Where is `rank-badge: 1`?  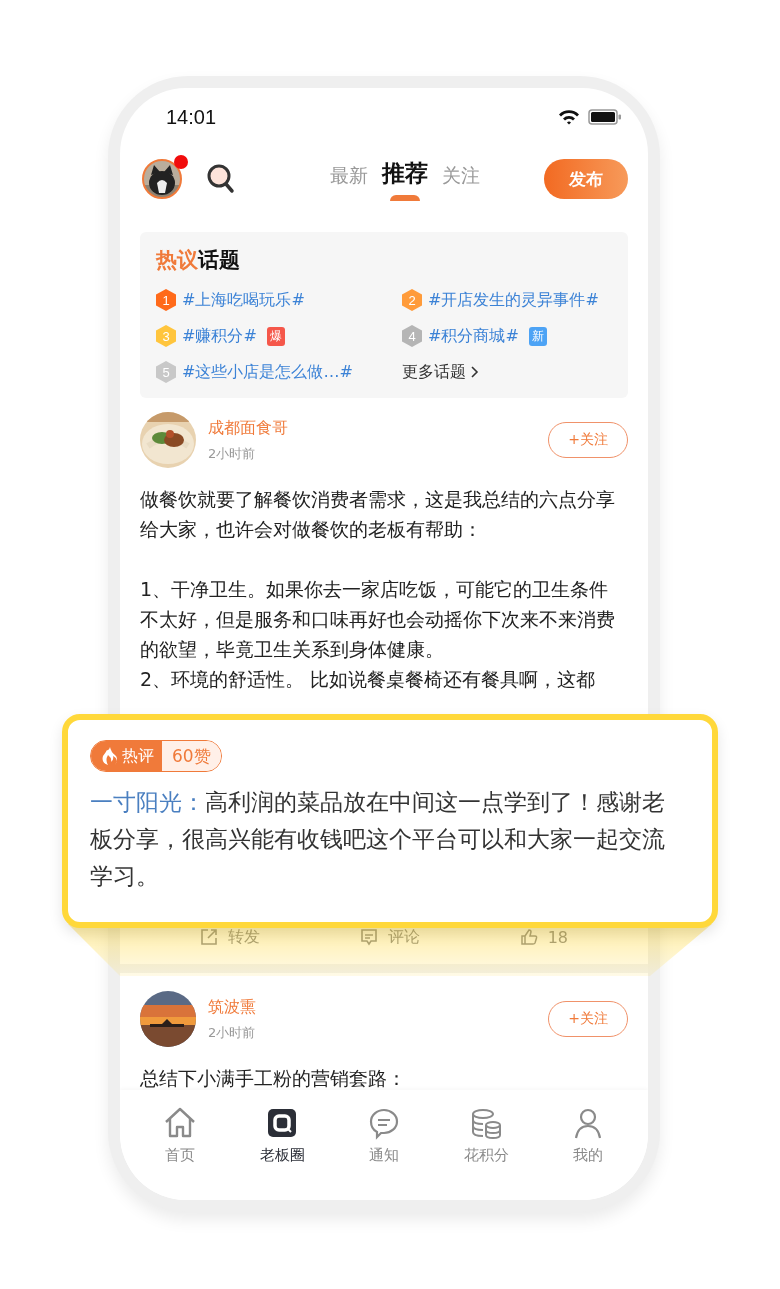
rank-badge: 1 is located at coordinates (166, 300).